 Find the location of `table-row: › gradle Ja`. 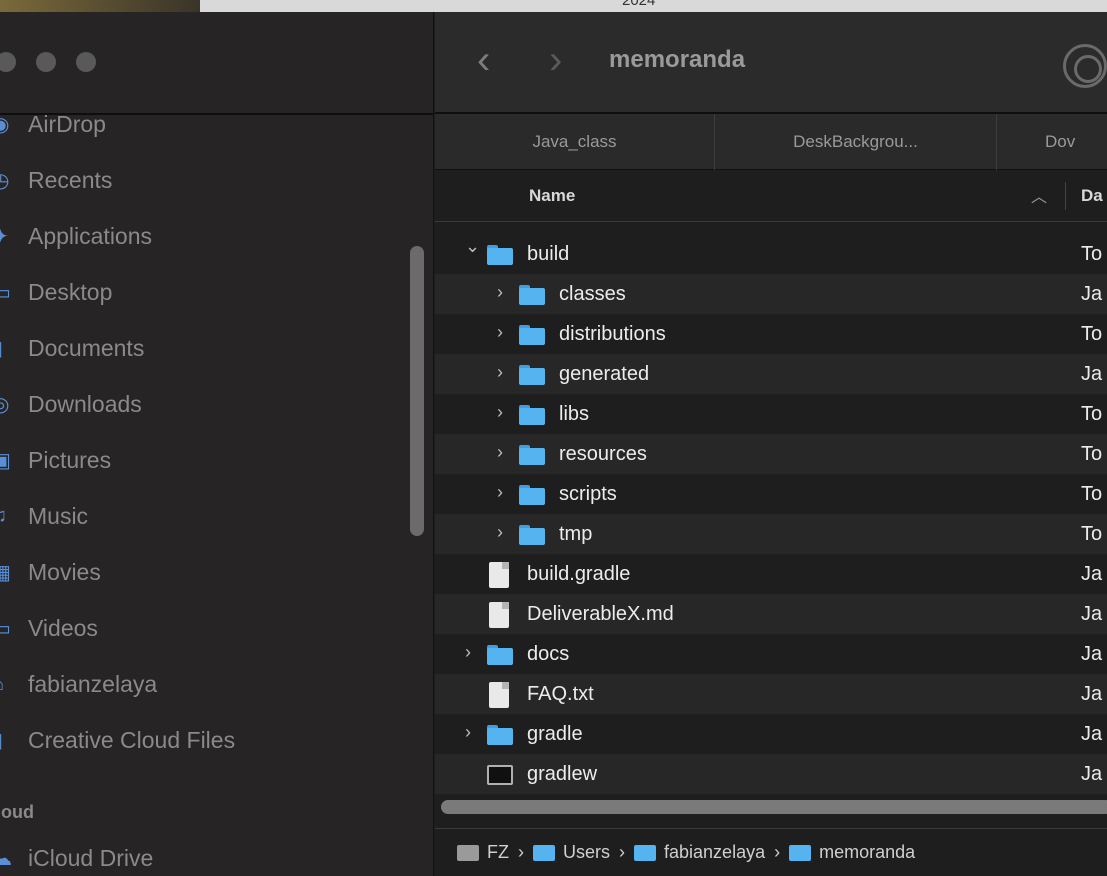

table-row: › gradle Ja is located at coordinates (771, 734).